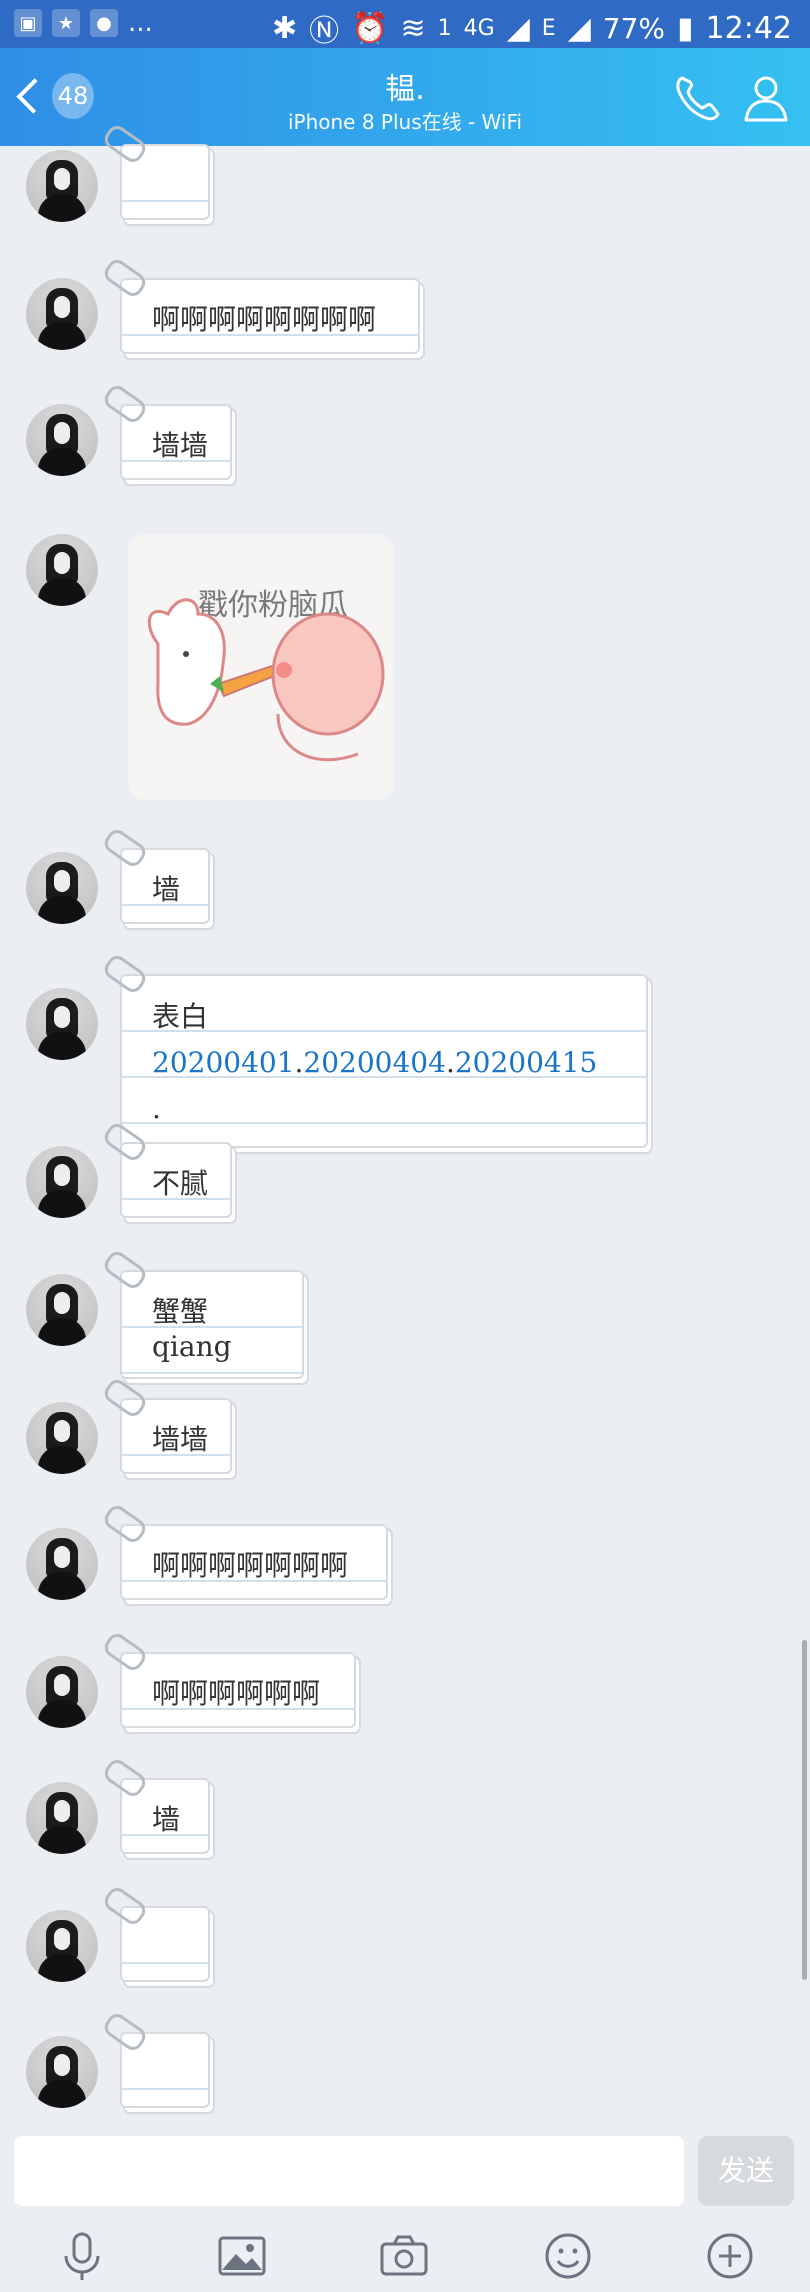 This screenshot has width=810, height=2292. I want to click on message-bubble: 表白20200401.20200404.20200415., so click(374, 1050).